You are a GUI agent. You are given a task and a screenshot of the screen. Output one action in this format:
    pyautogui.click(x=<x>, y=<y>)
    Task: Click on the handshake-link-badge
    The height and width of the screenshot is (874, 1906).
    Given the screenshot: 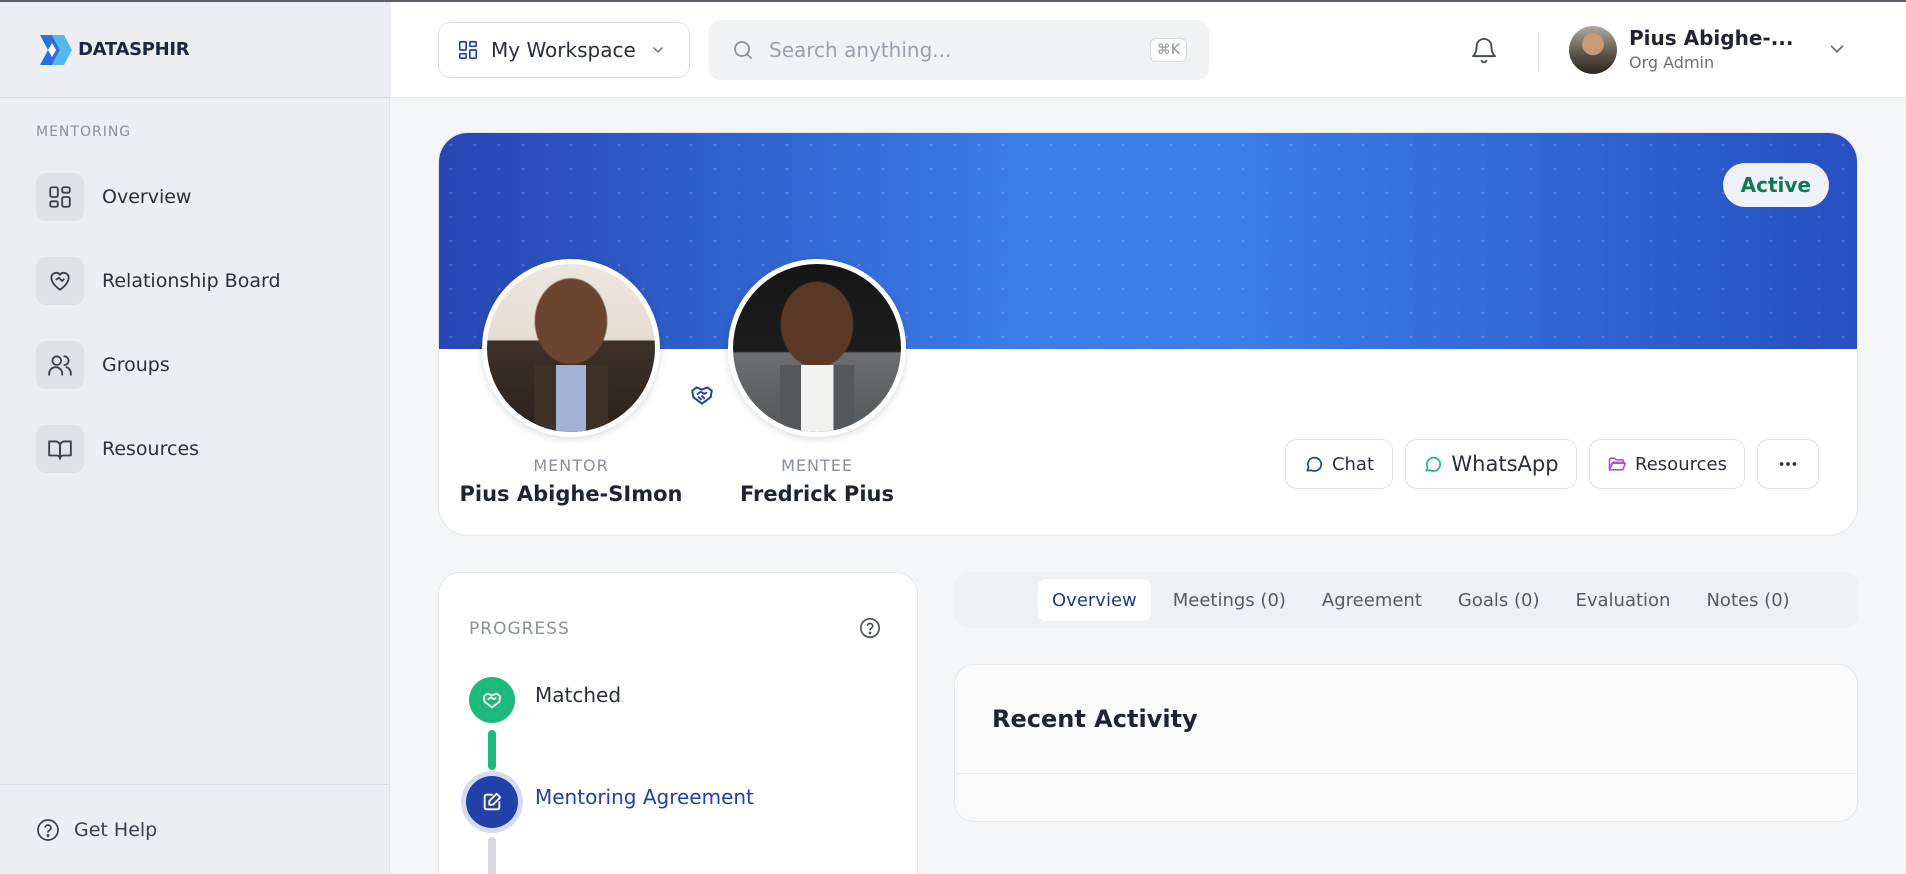 What is the action you would take?
    pyautogui.click(x=702, y=395)
    